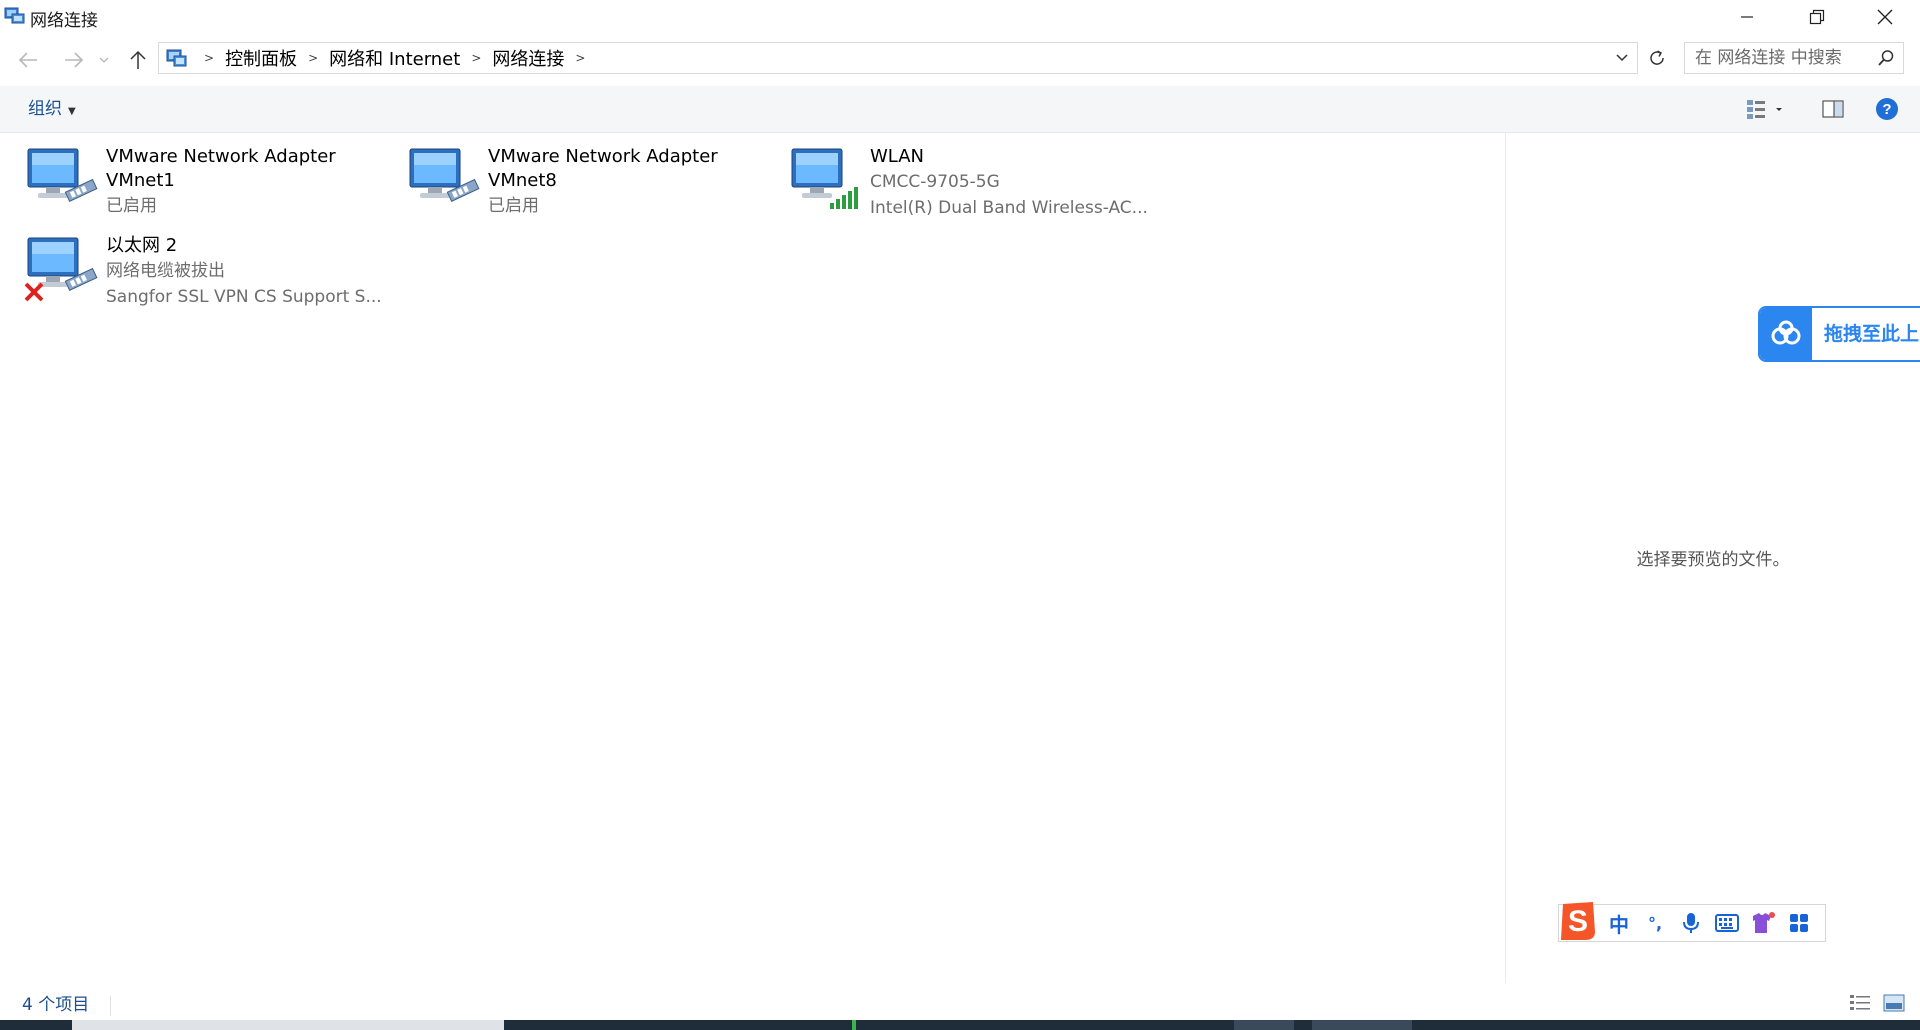 This screenshot has height=1030, width=1920. I want to click on minimize-icon, so click(1747, 17).